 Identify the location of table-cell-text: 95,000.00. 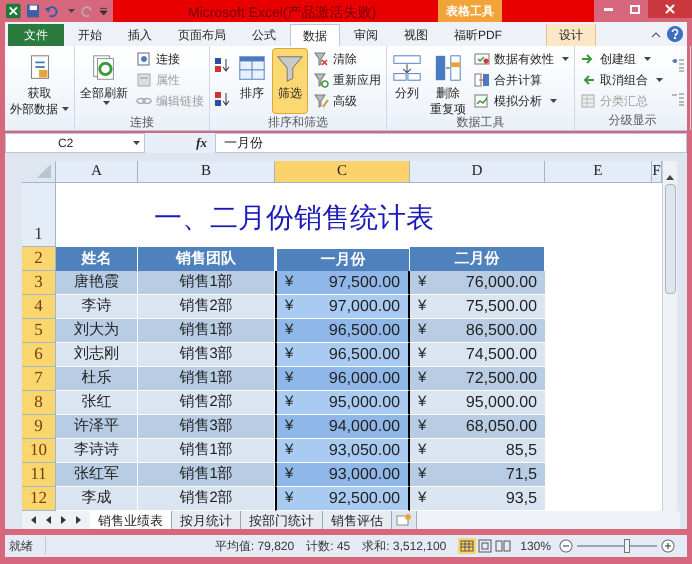
(364, 402).